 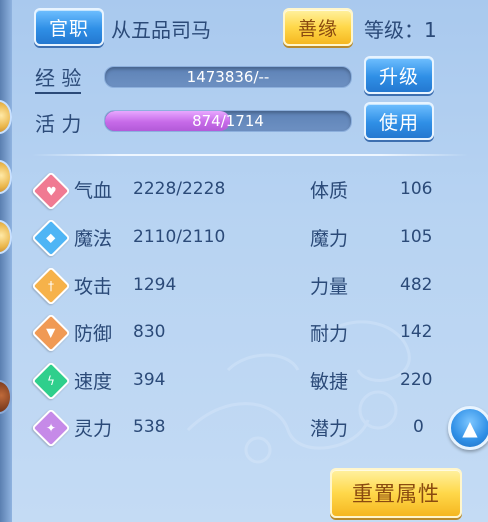 What do you see at coordinates (179, 189) in the screenshot?
I see `stat-value-hp: 2228/2228` at bounding box center [179, 189].